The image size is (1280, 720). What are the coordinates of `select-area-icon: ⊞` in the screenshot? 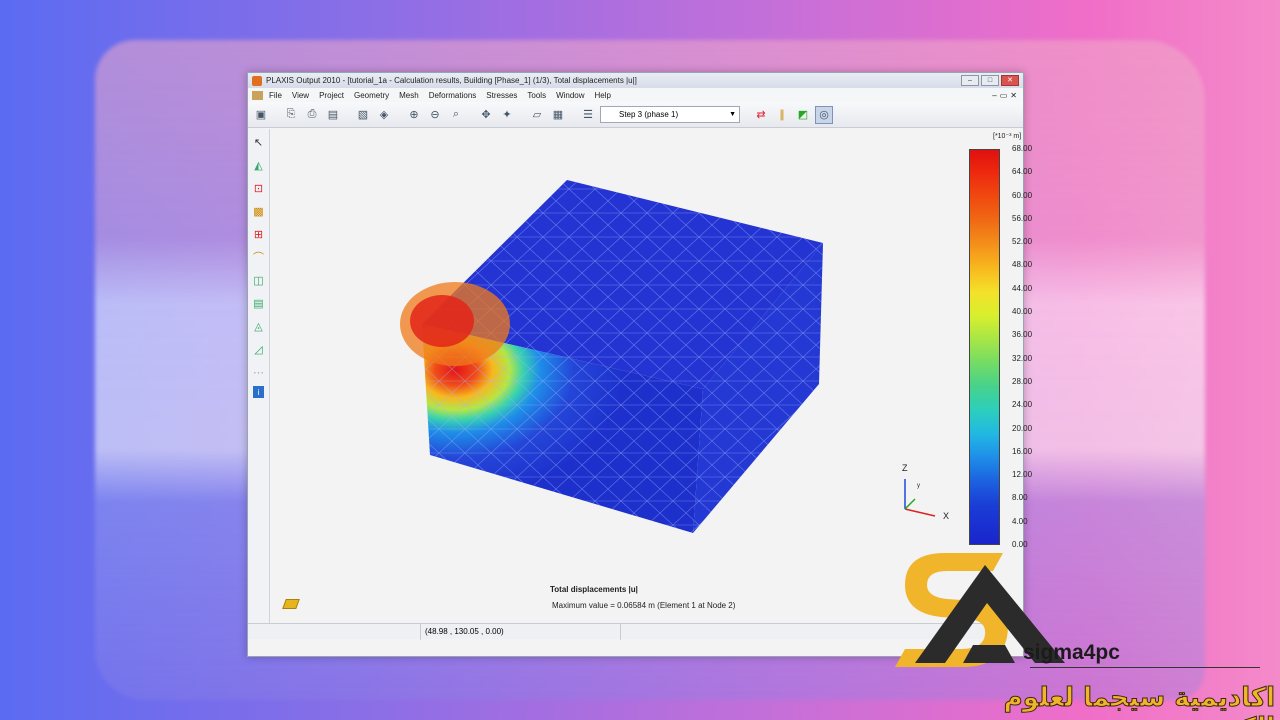 It's located at (258, 234).